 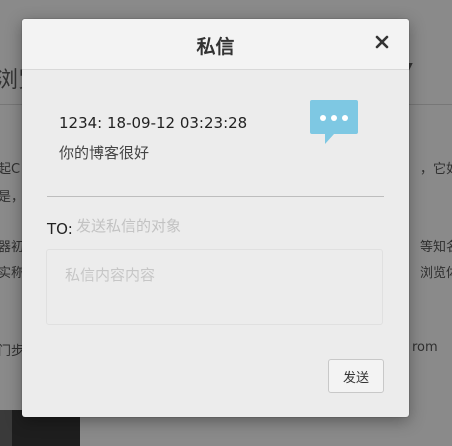 I want to click on message-meta: 1234: 18-09-12 03:23:28, so click(x=153, y=123).